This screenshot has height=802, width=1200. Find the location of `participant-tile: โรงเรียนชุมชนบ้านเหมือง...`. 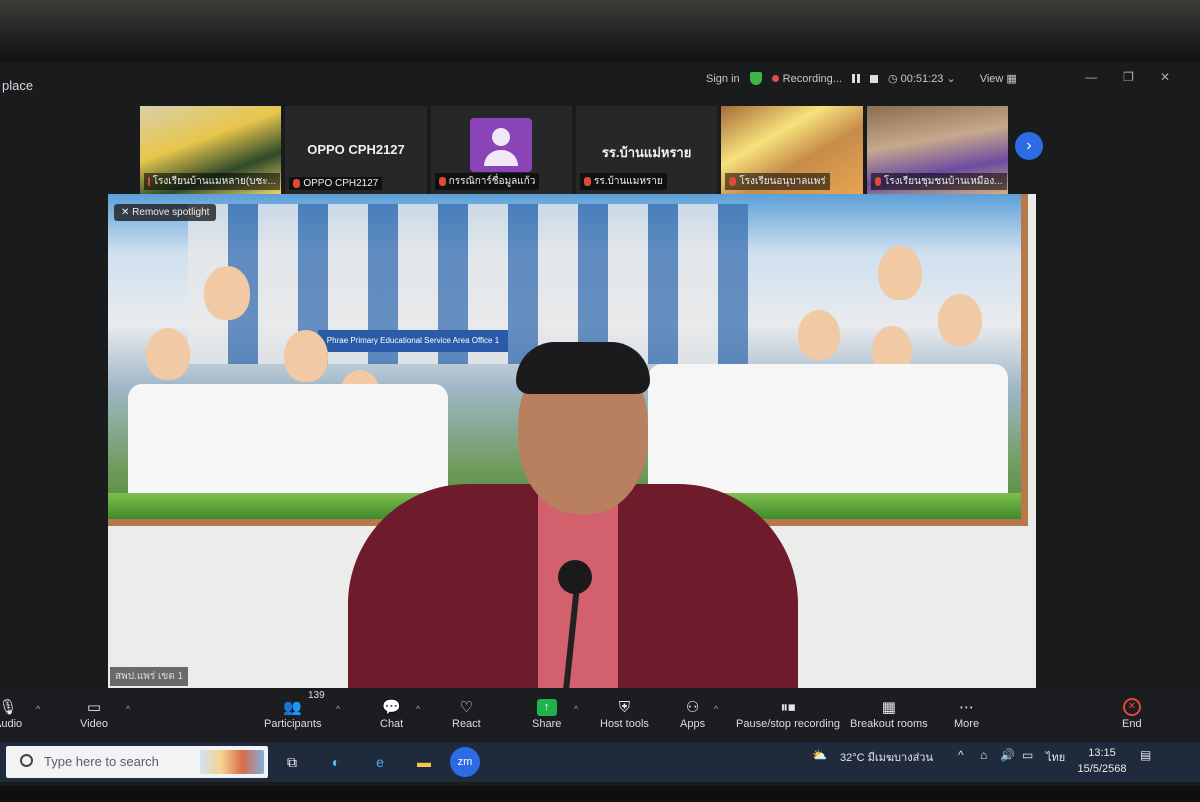

participant-tile: โรงเรียนชุมชนบ้านเหมือง... is located at coordinates (937, 150).